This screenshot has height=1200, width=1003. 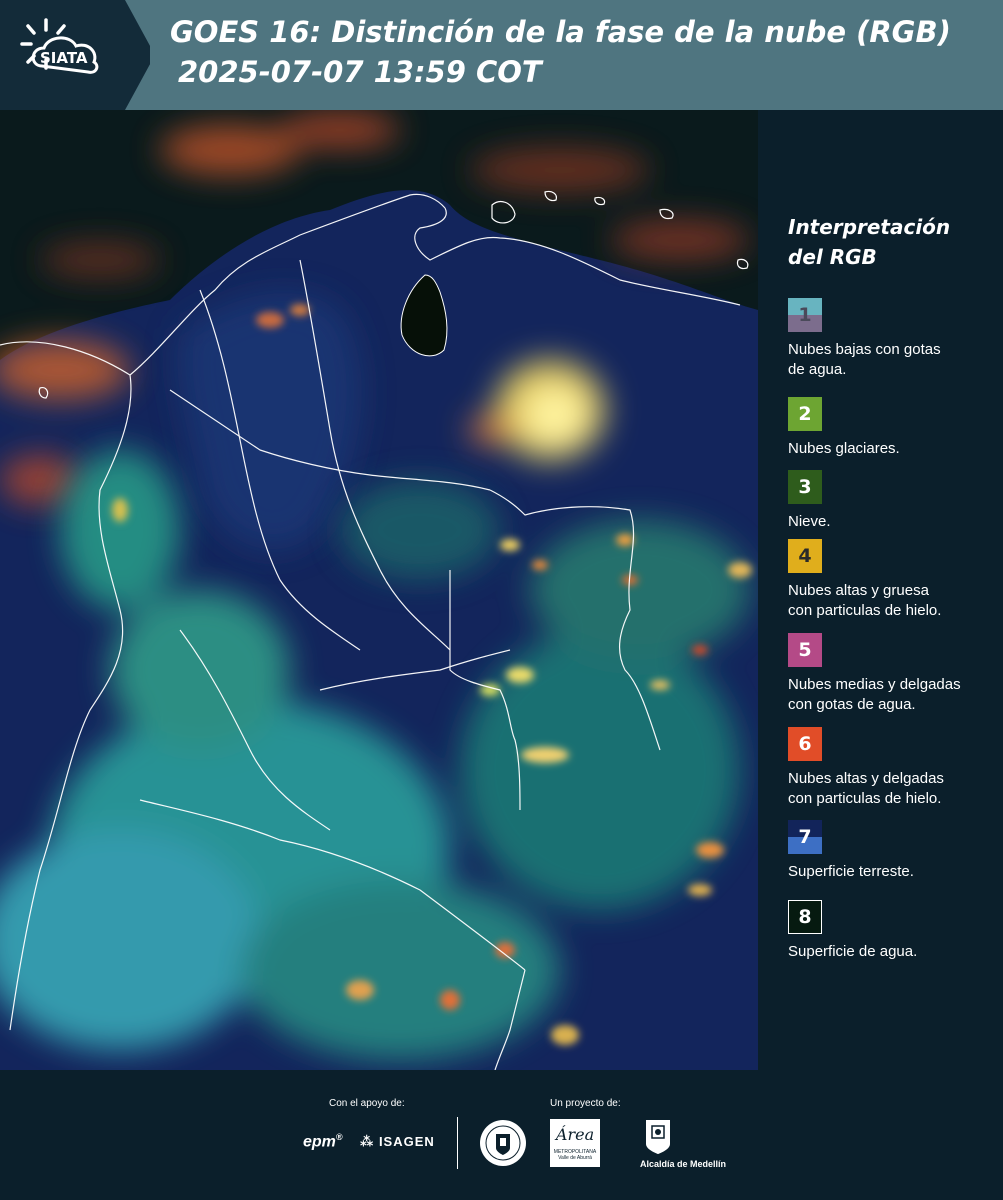 What do you see at coordinates (64, 58) in the screenshot?
I see `logo-text: SIATA` at bounding box center [64, 58].